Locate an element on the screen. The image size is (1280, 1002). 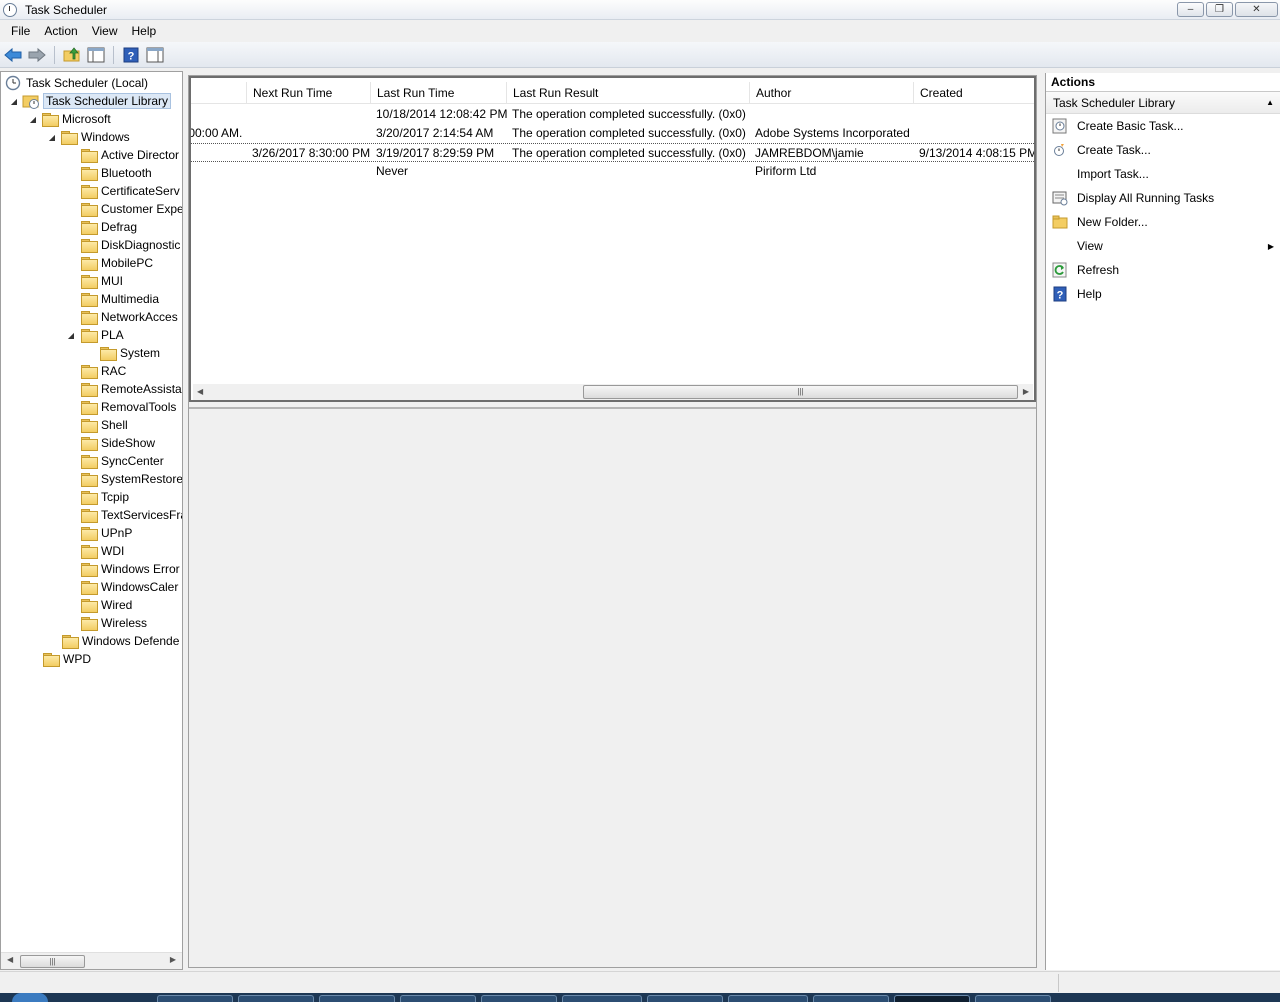
cell-author: Adobe Systems Incorporated is located at coordinates (832, 133).